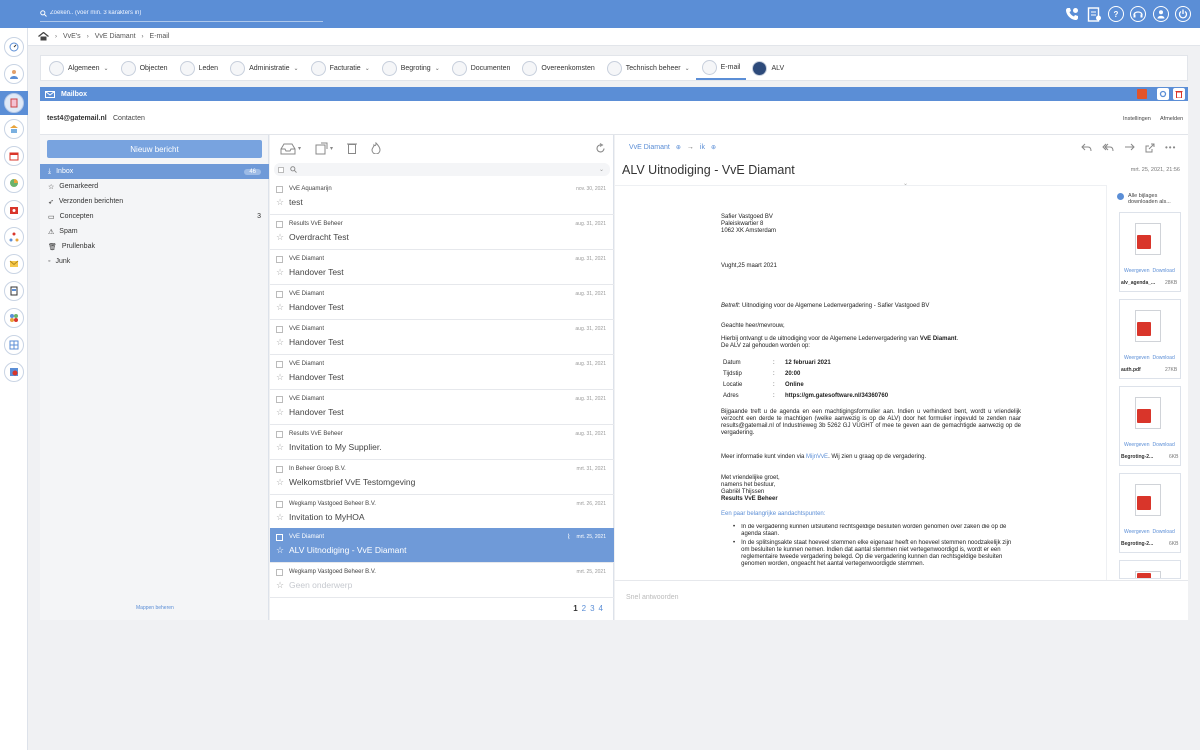  I want to click on folder-gemarkeerd: ☆ Gemarkeerd, so click(154, 186).